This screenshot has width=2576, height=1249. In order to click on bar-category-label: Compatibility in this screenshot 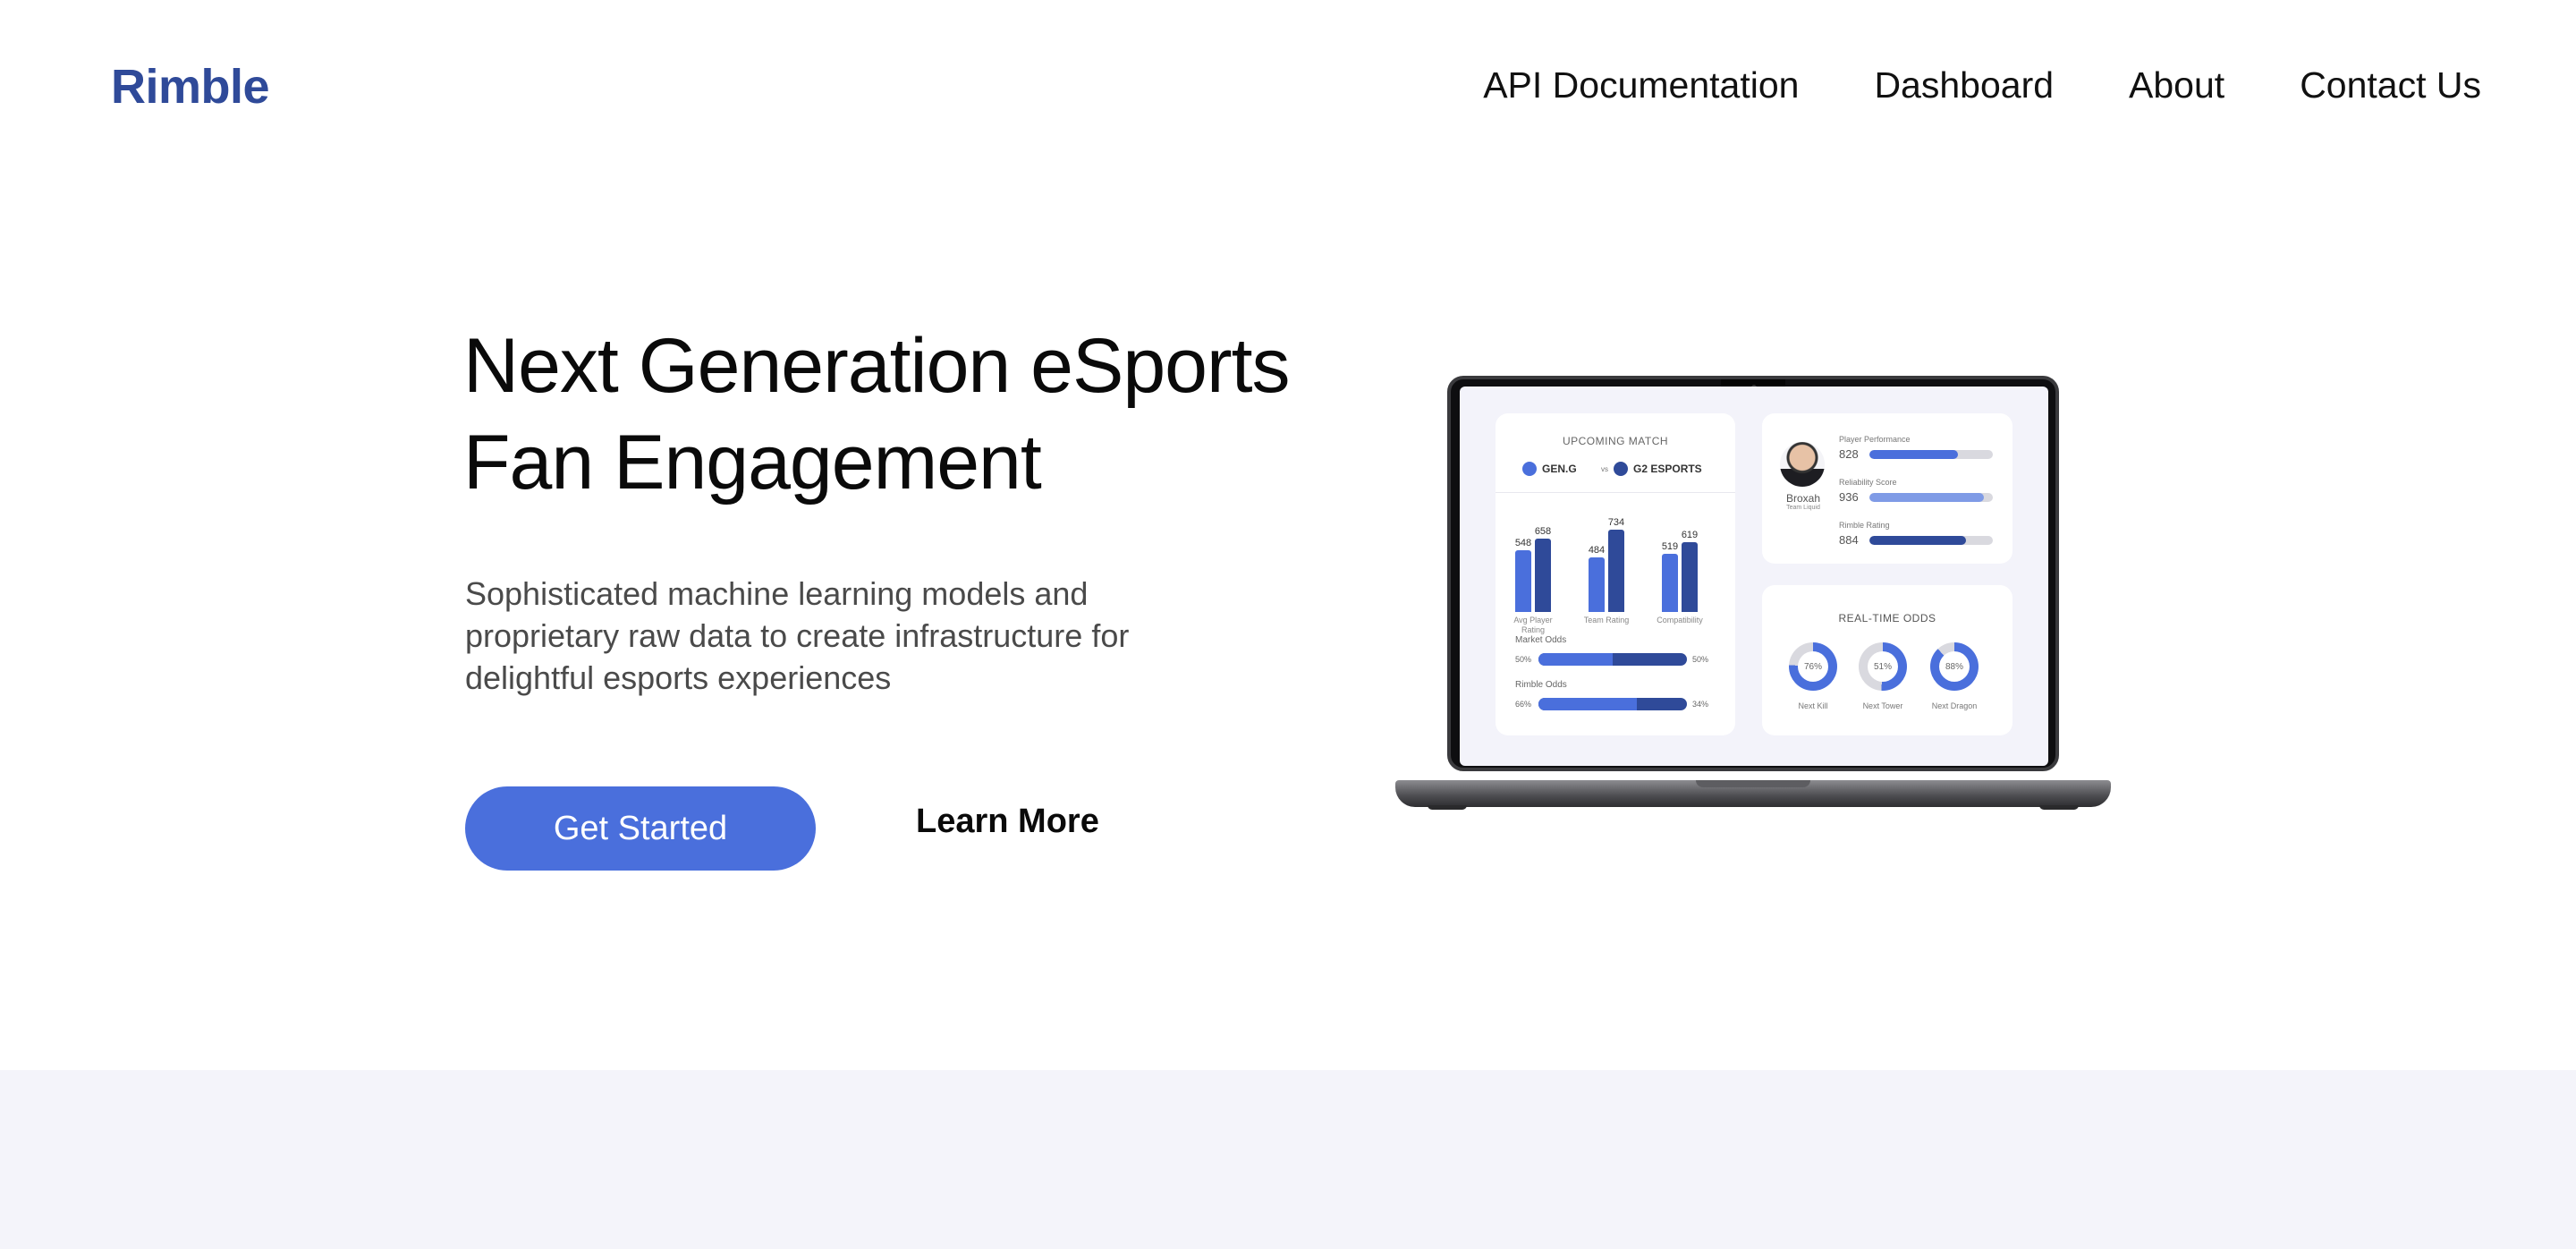, I will do `click(1680, 620)`.